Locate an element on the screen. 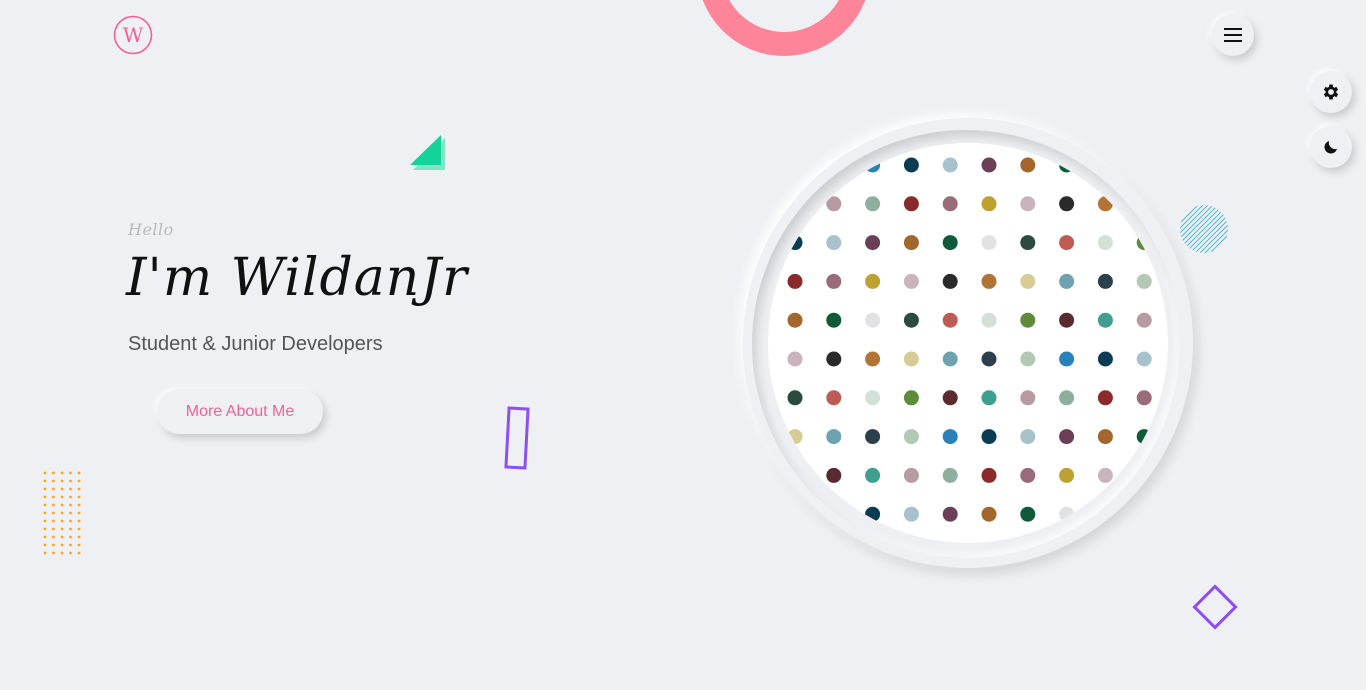  hatched-circle-decoration is located at coordinates (1204, 229).